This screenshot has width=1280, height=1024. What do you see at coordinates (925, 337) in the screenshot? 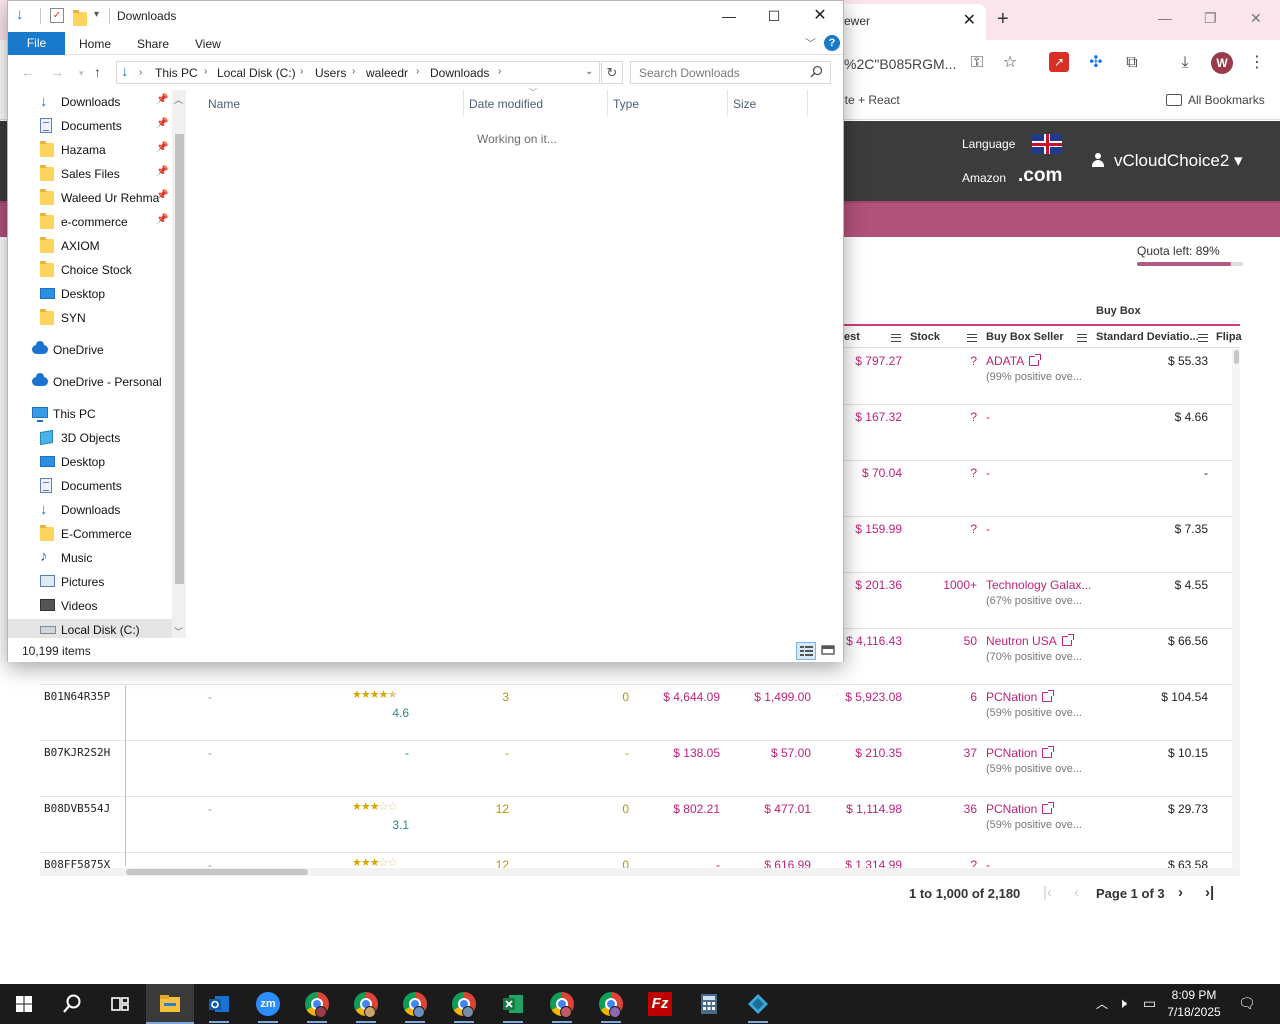
I see `column-header: Stock` at bounding box center [925, 337].